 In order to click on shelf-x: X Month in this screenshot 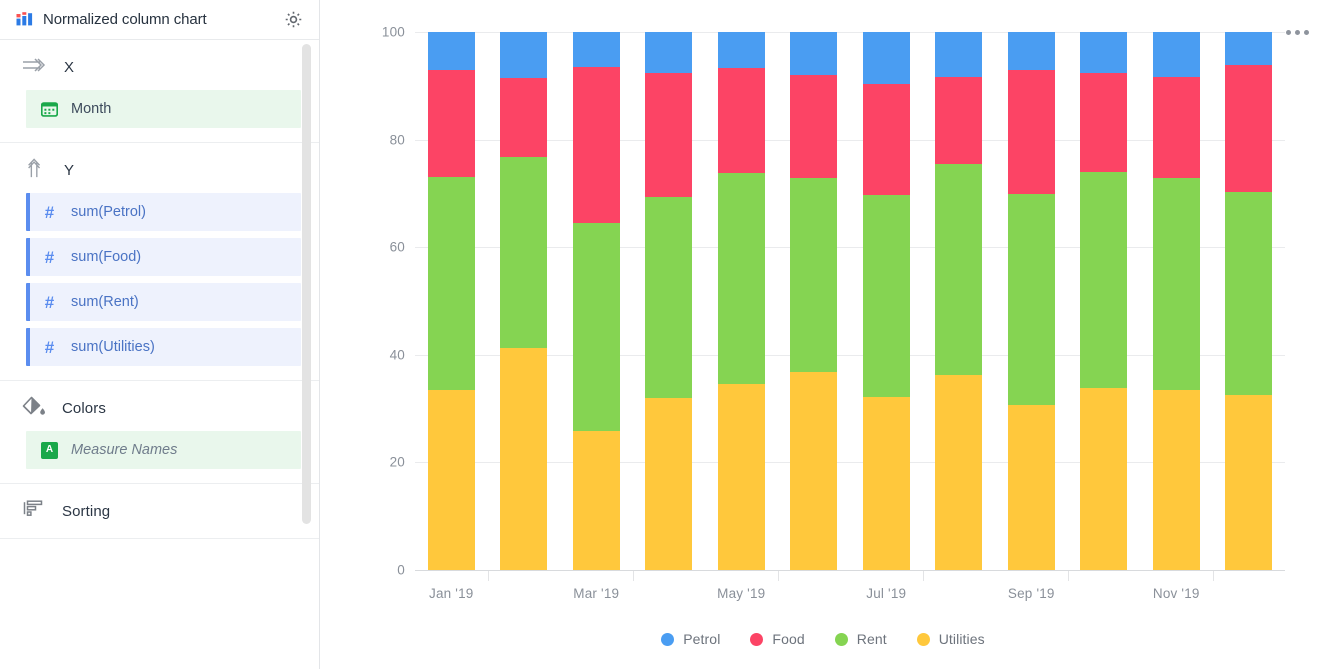, I will do `click(159, 91)`.